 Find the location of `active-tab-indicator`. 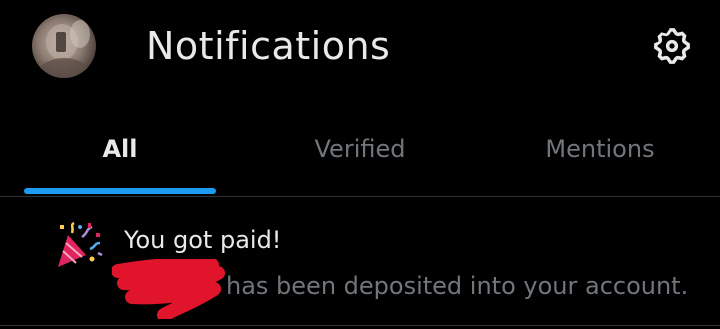

active-tab-indicator is located at coordinates (120, 191).